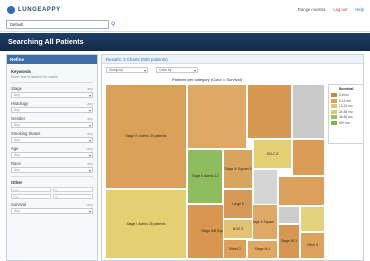  I want to click on legend-label: 12-24 mo, so click(346, 106).